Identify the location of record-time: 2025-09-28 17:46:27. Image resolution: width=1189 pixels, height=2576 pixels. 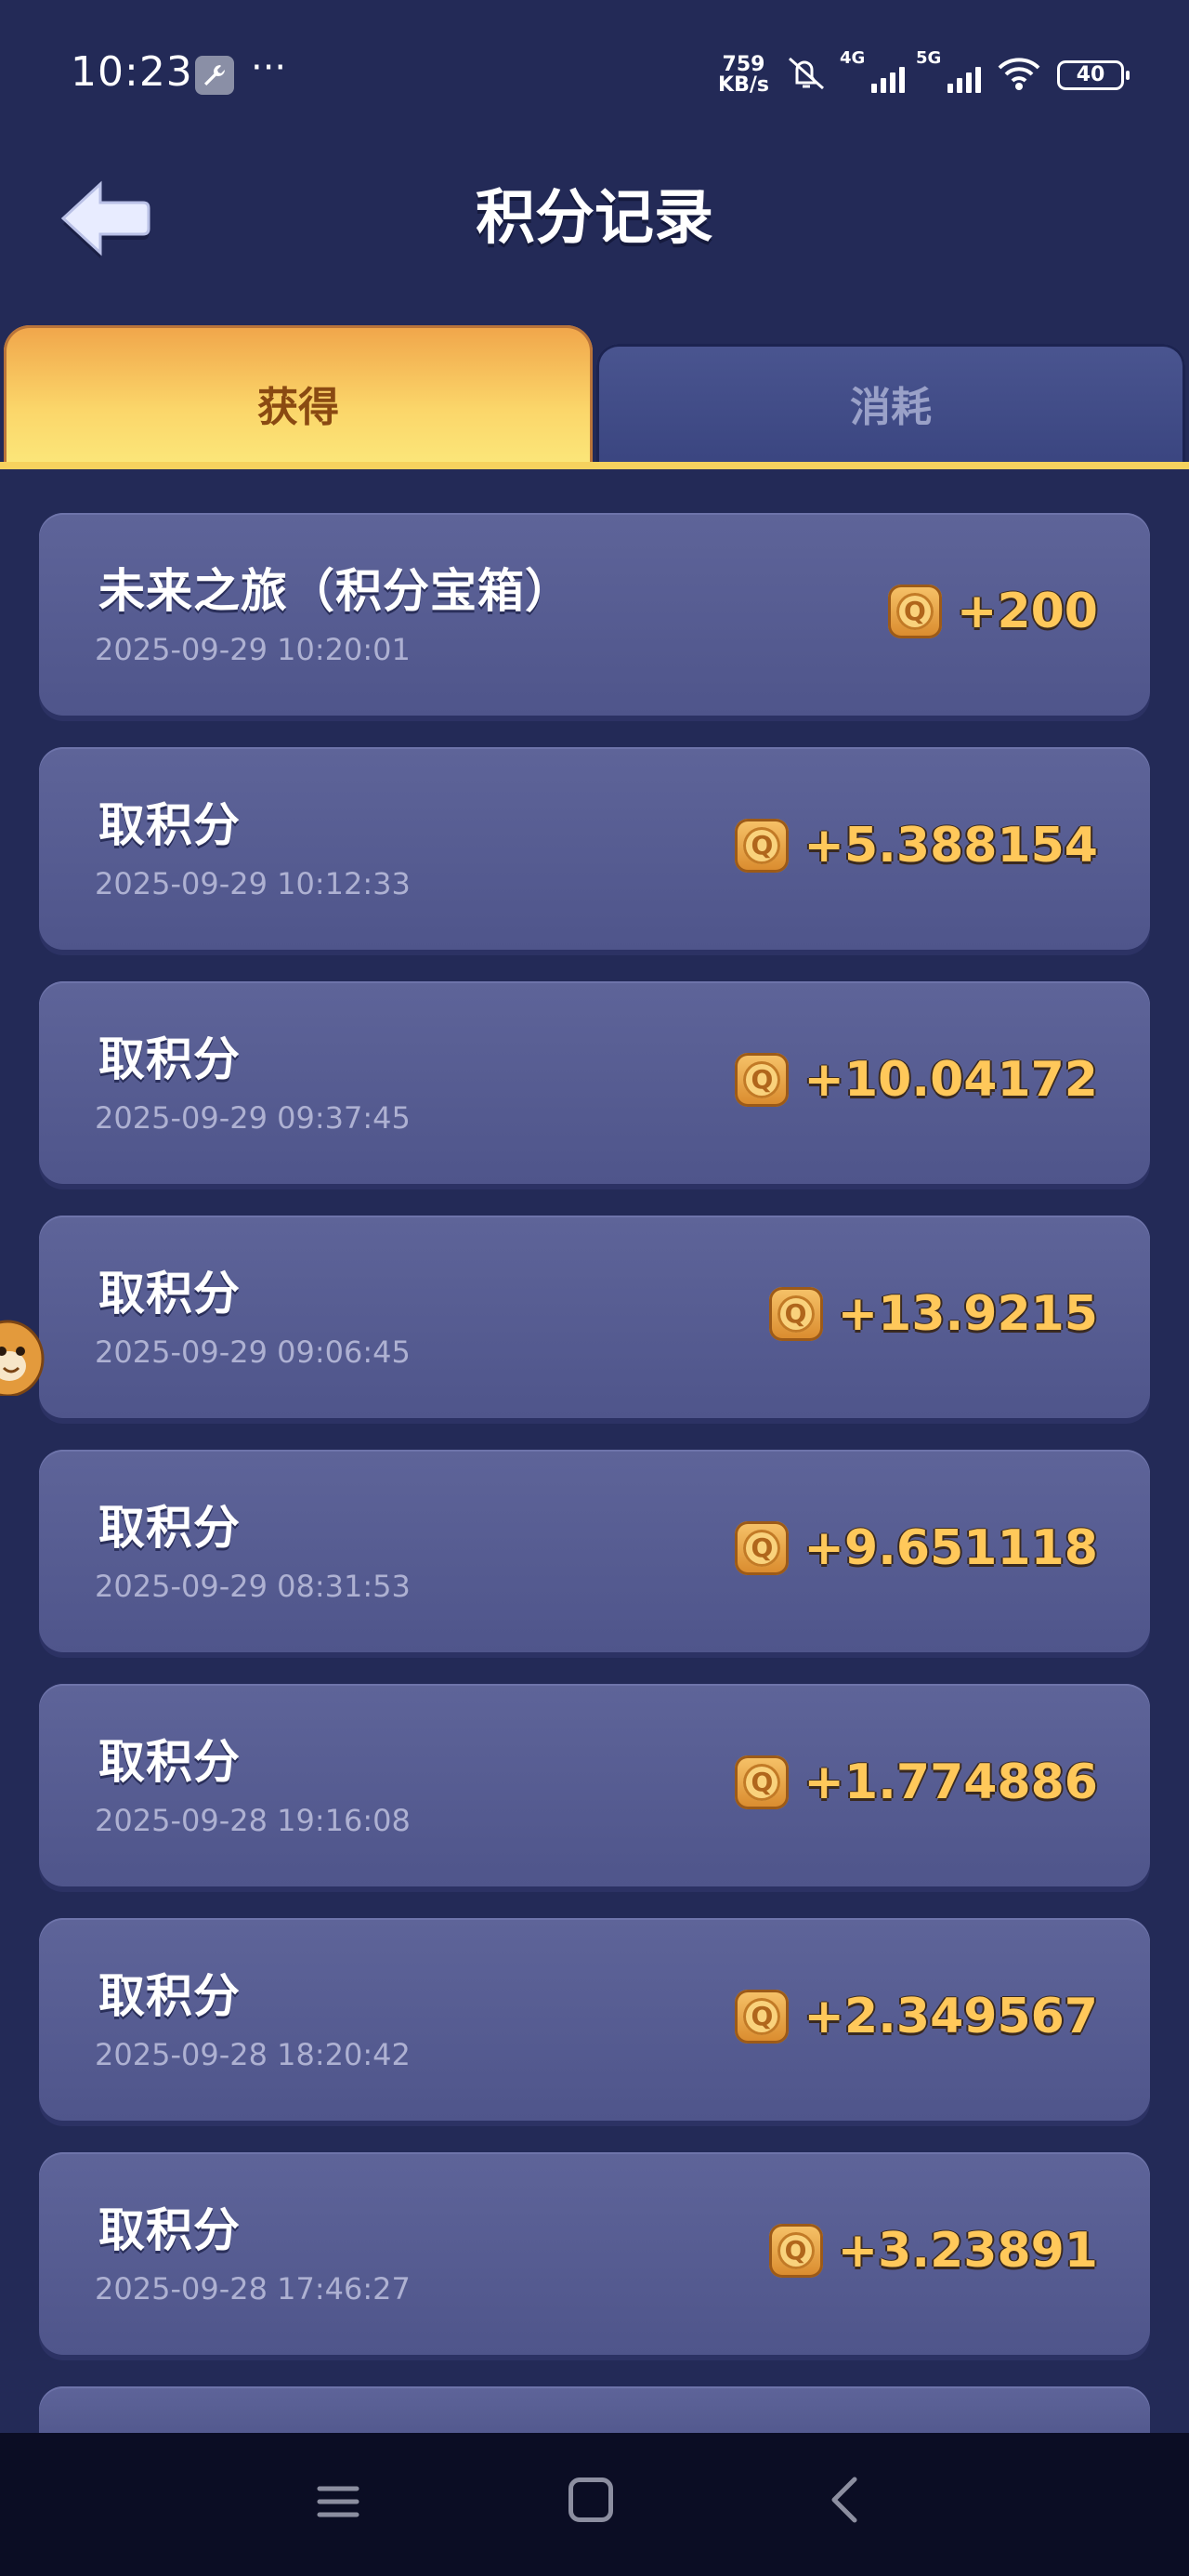
(253, 2289).